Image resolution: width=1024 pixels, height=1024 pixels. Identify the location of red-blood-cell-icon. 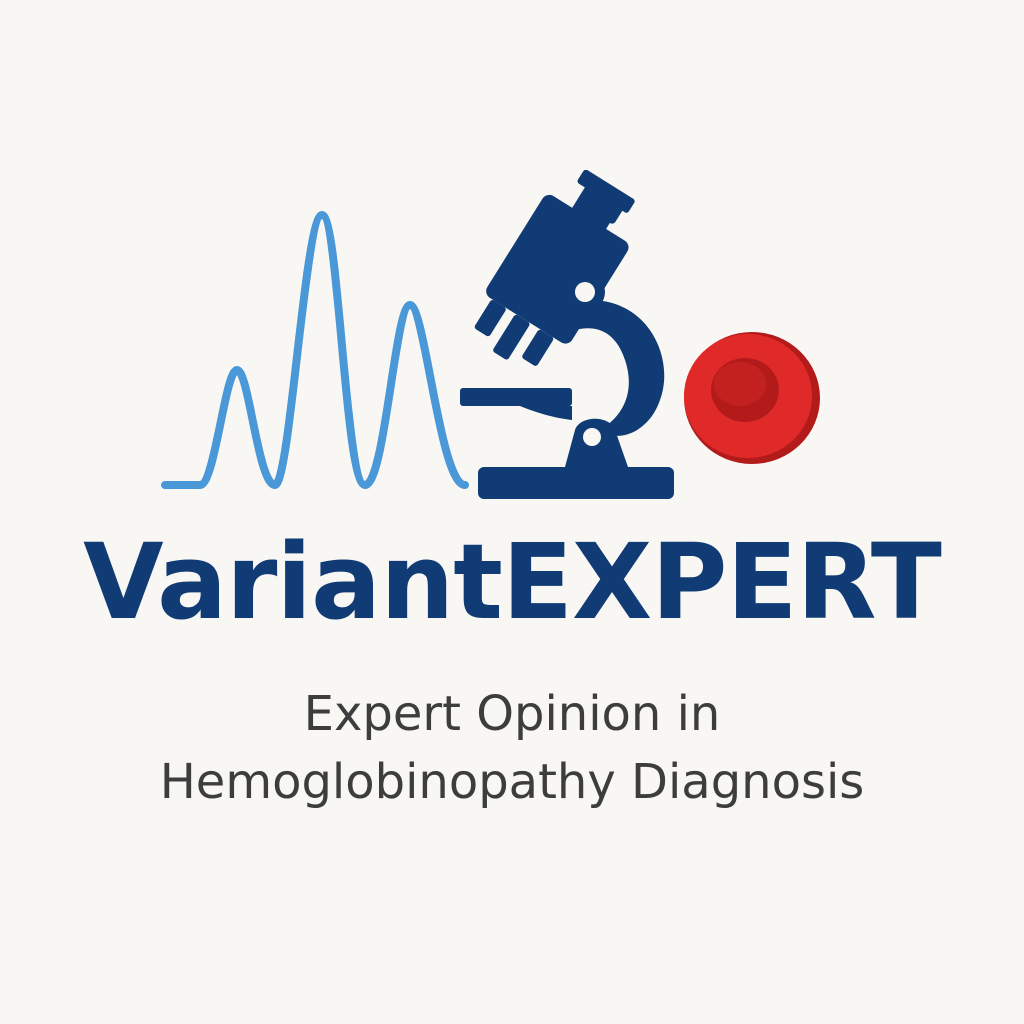
(752, 398).